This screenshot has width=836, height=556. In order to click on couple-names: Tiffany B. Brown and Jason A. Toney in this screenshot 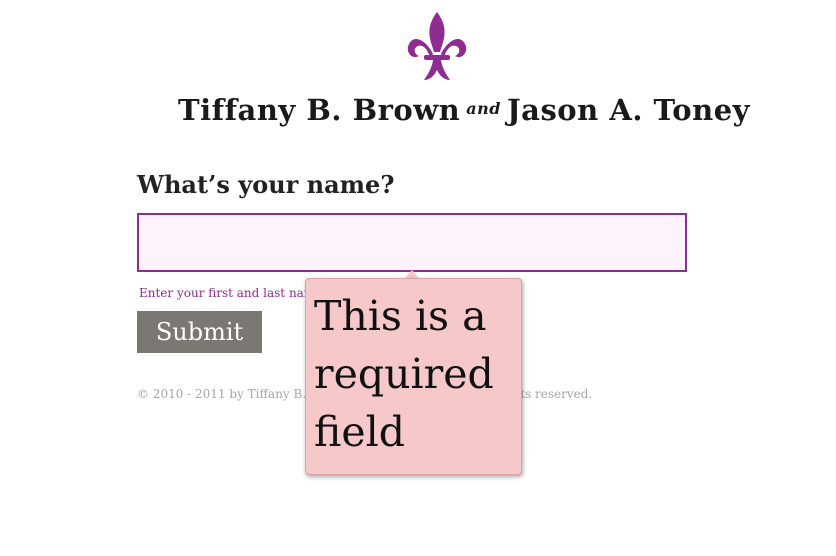, I will do `click(463, 110)`.